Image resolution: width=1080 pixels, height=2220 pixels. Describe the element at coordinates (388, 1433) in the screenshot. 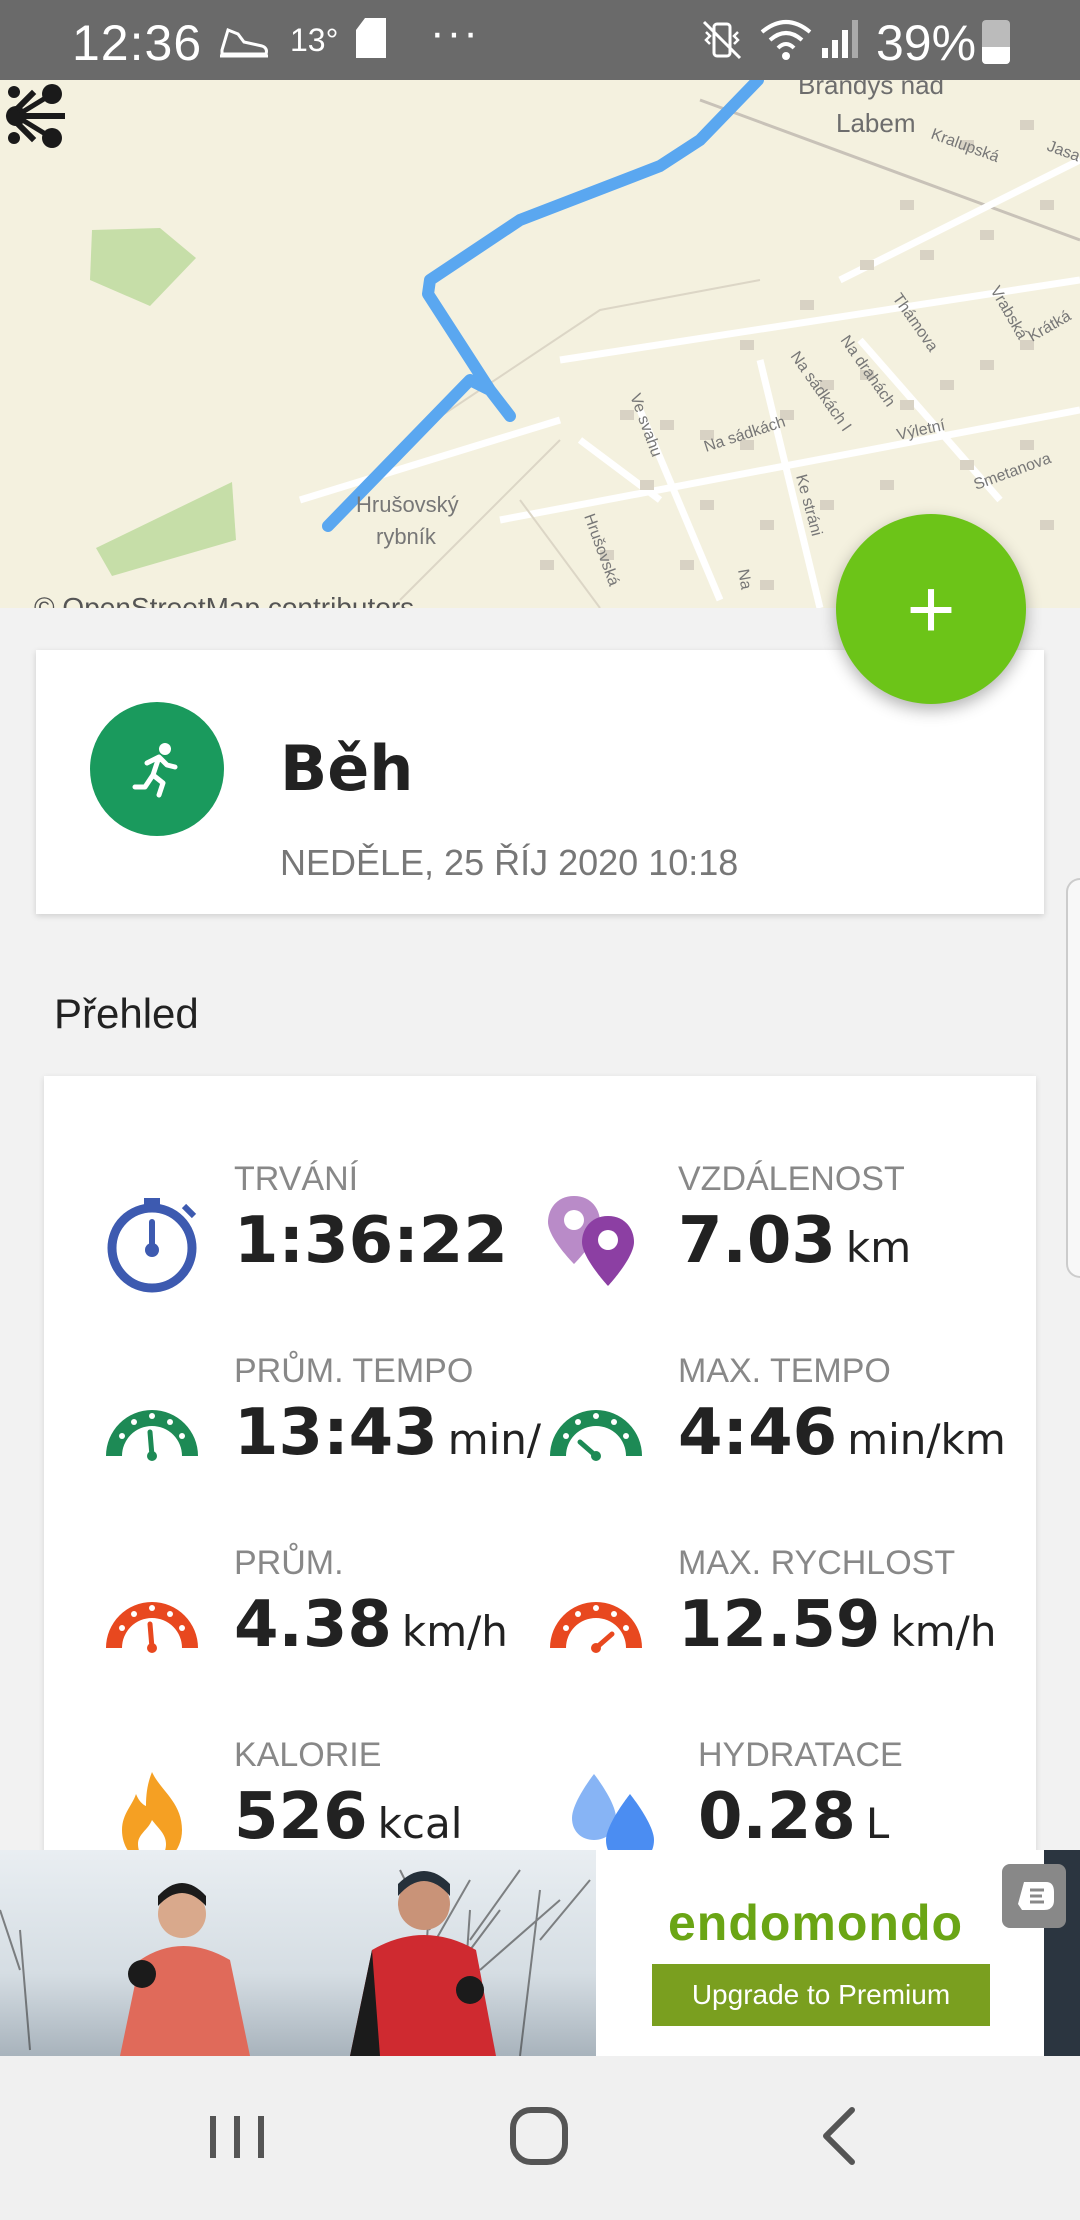

I see `stat-value: 13:43 min/` at that location.